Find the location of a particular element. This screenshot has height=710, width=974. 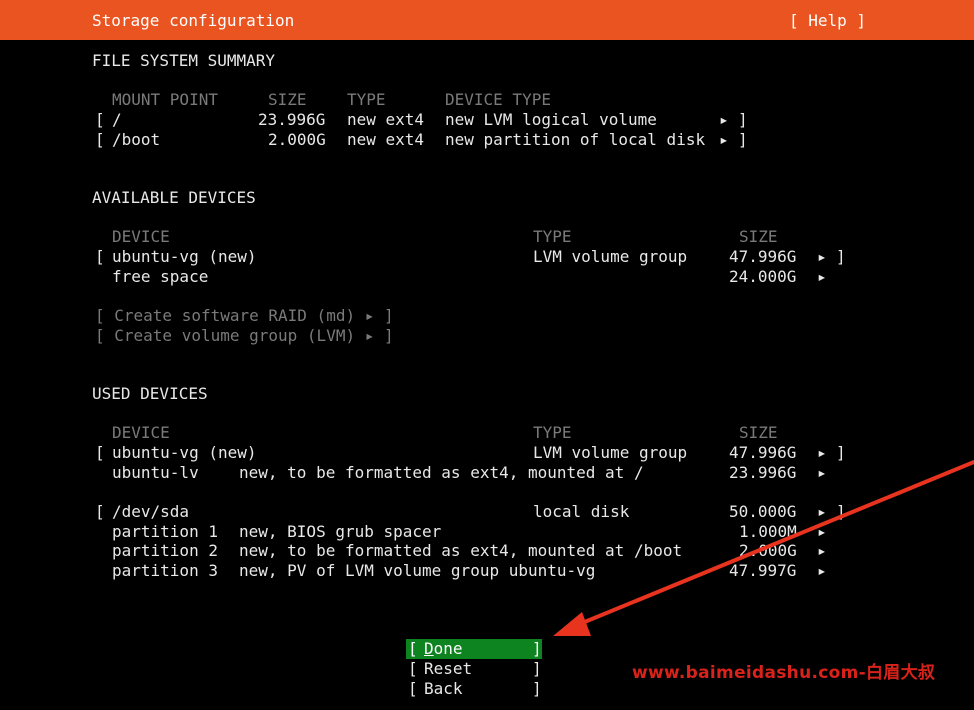

device-detail: new, PV of LVM volume group ubuntu-vg is located at coordinates (417, 570).